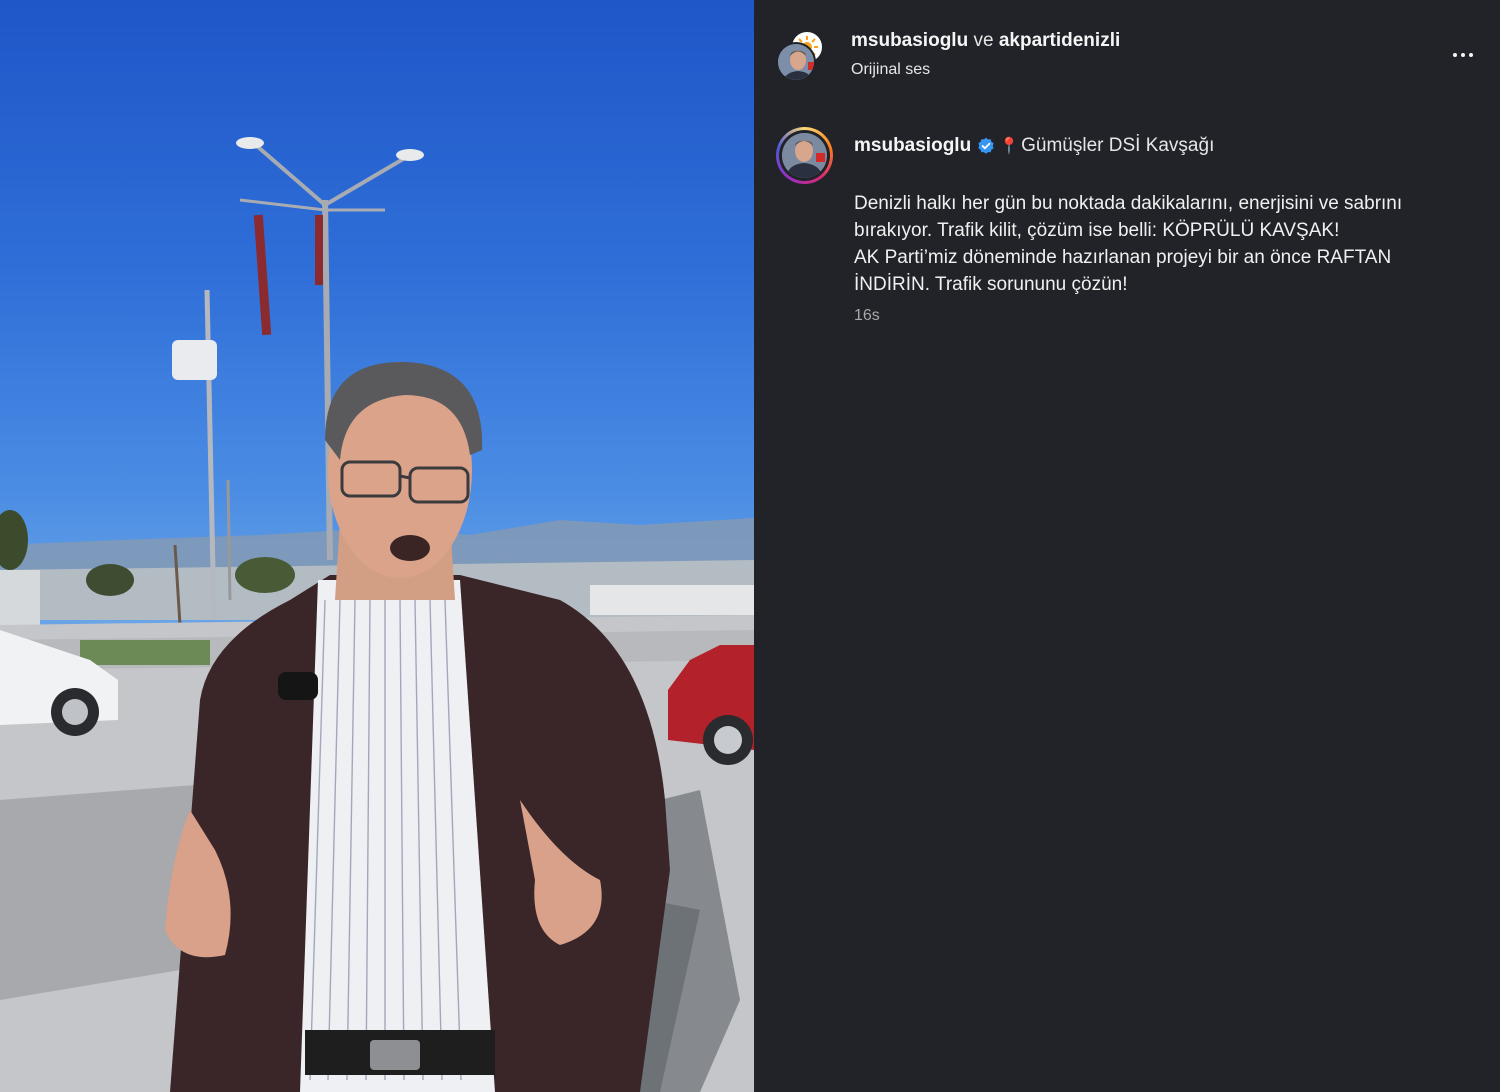 This screenshot has width=1500, height=1092. Describe the element at coordinates (912, 146) in the screenshot. I see `caption-username: msubasioglu` at that location.